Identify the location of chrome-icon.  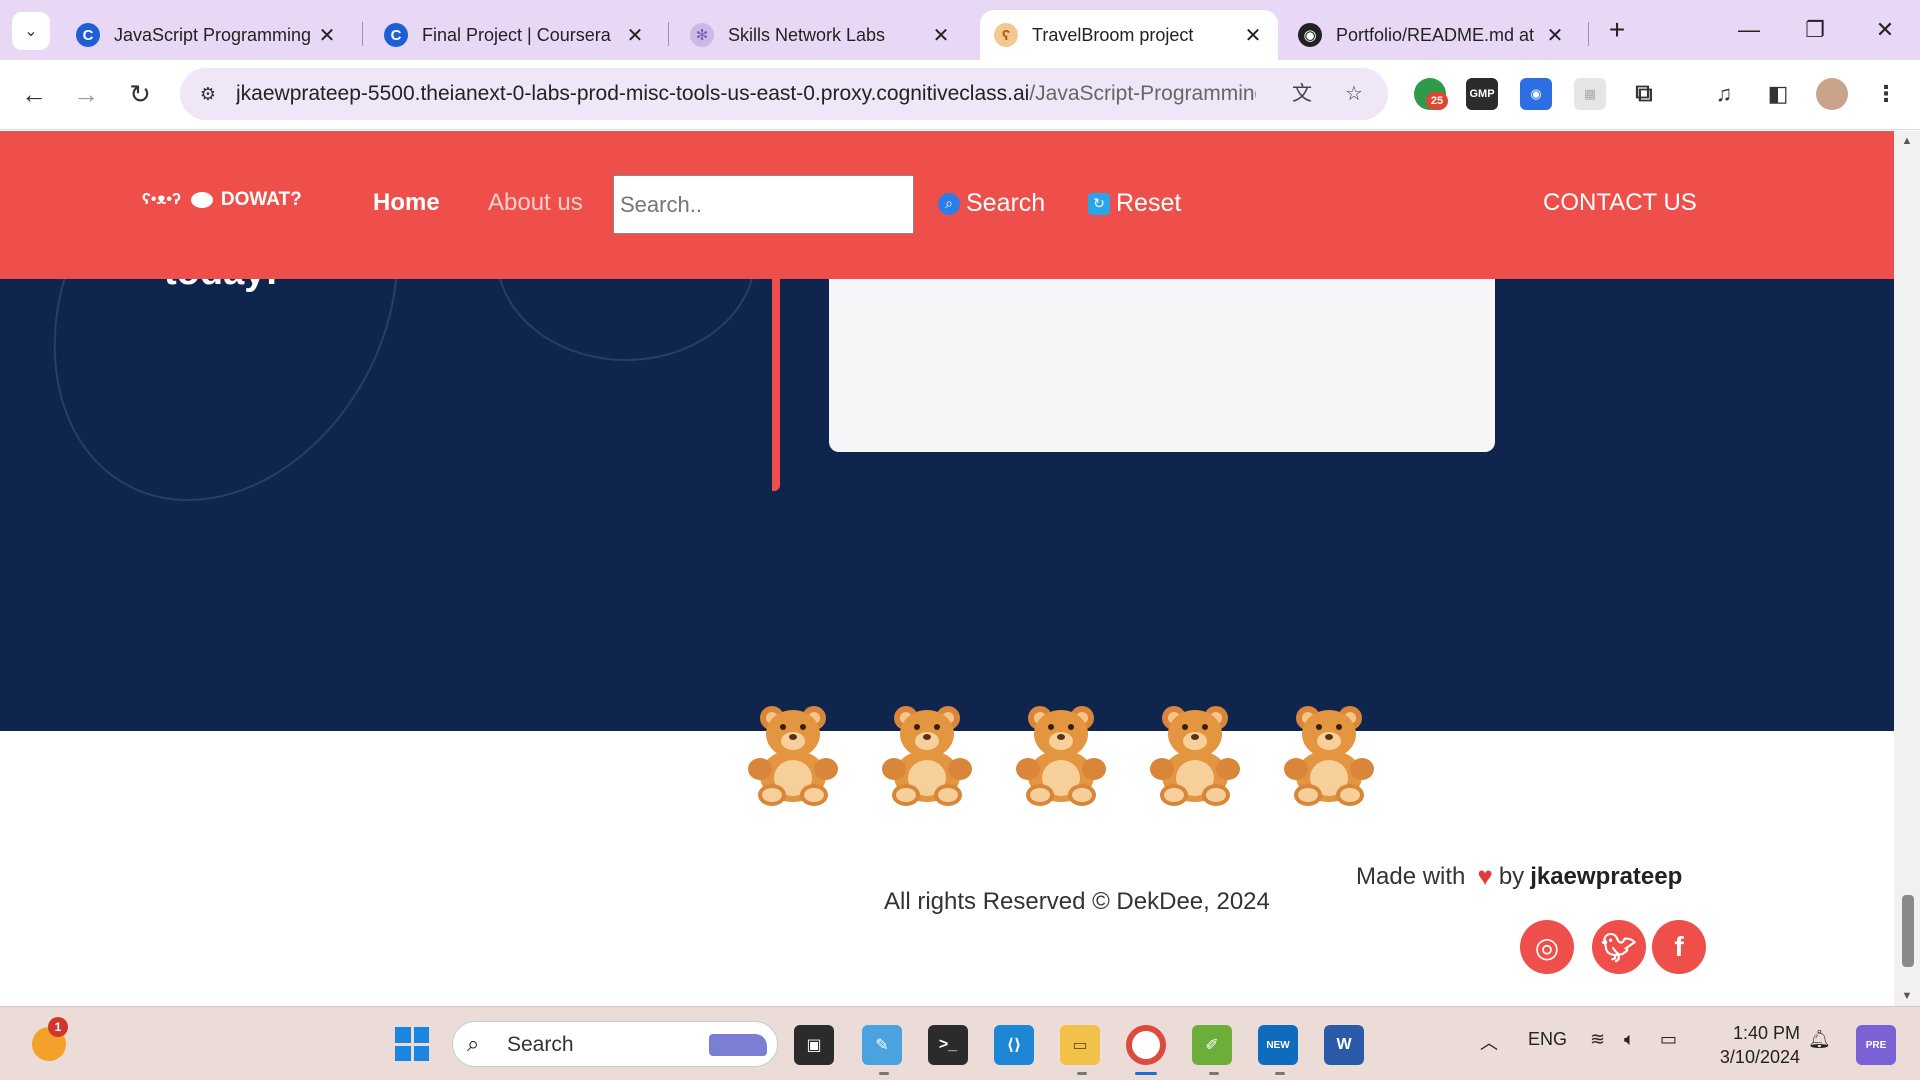
(1146, 1045).